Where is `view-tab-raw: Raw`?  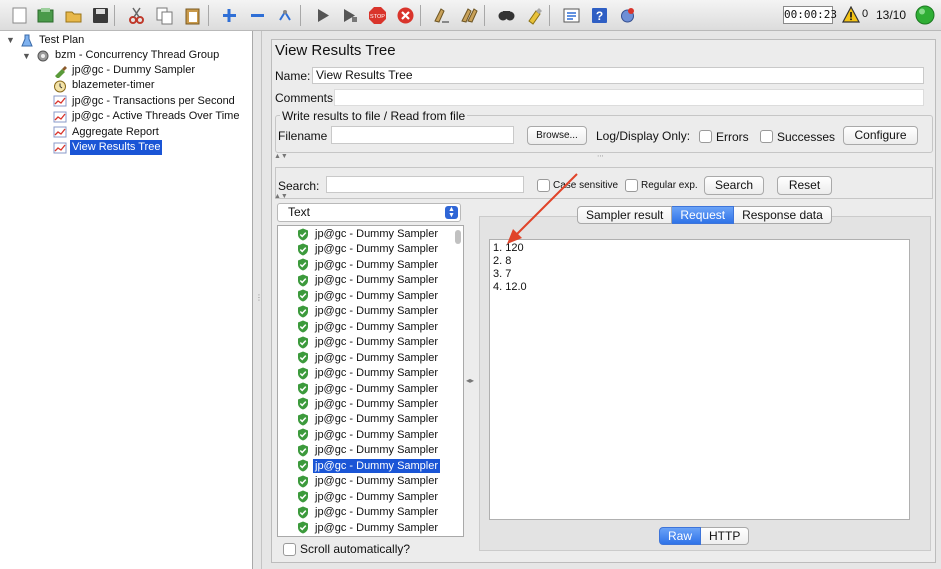
view-tab-raw: Raw is located at coordinates (680, 536).